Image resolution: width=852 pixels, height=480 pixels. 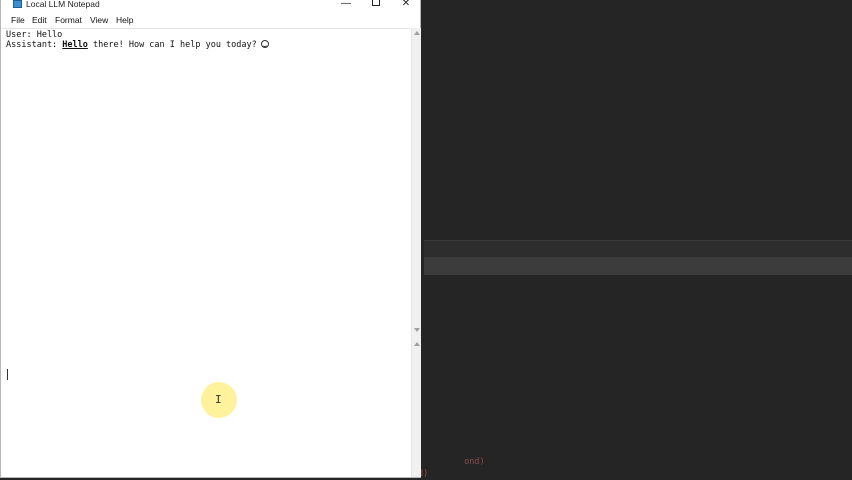 I want to click on menu-file: File, so click(x=18, y=20).